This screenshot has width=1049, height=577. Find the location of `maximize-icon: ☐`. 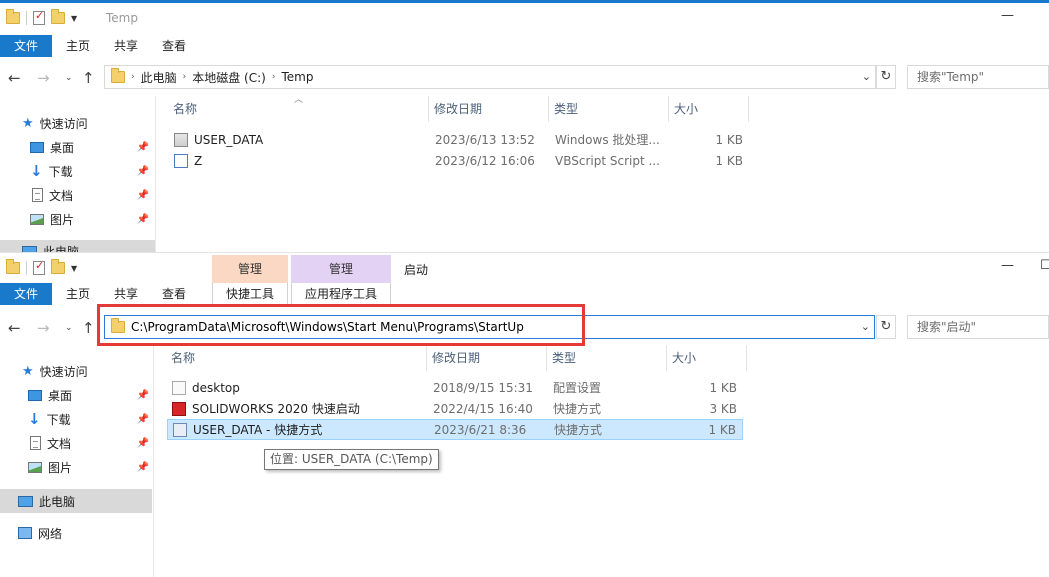

maximize-icon: ☐ is located at coordinates (1044, 265).